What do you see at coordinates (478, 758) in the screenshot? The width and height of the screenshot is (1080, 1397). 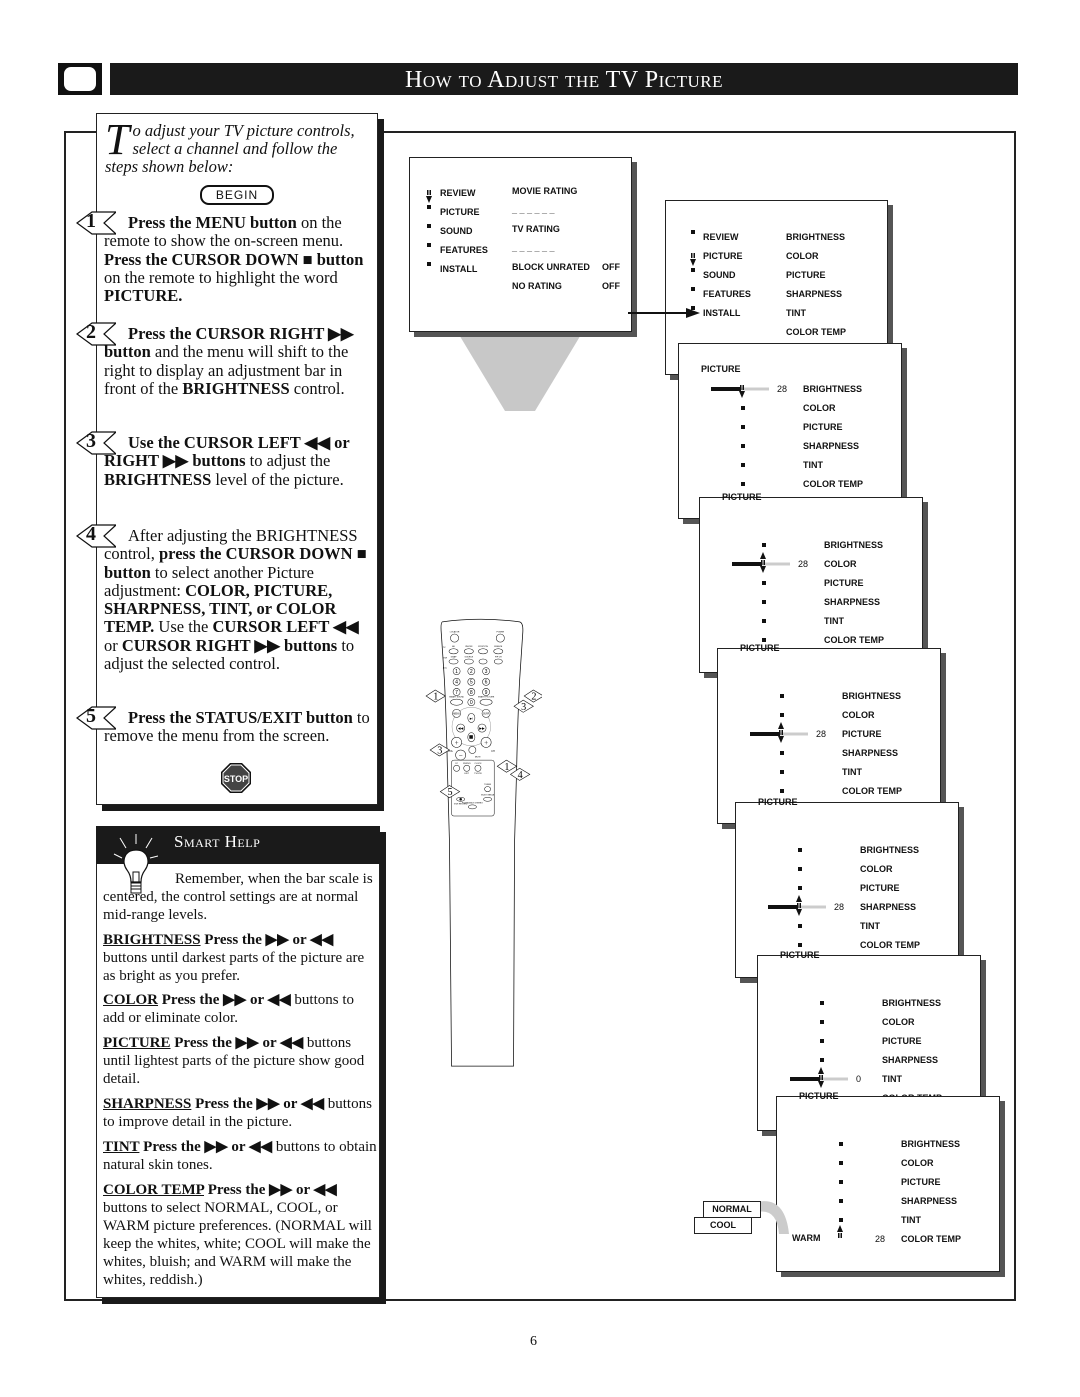 I see `svg-text: MUTE` at bounding box center [478, 758].